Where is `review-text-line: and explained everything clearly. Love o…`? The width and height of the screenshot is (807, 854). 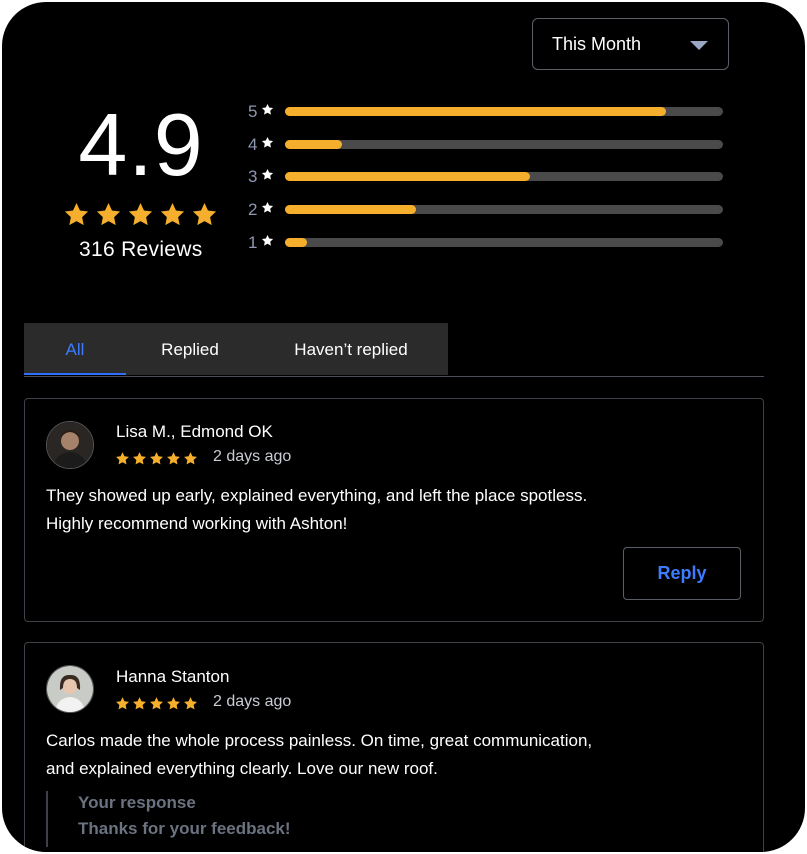 review-text-line: and explained everything clearly. Love o… is located at coordinates (242, 768).